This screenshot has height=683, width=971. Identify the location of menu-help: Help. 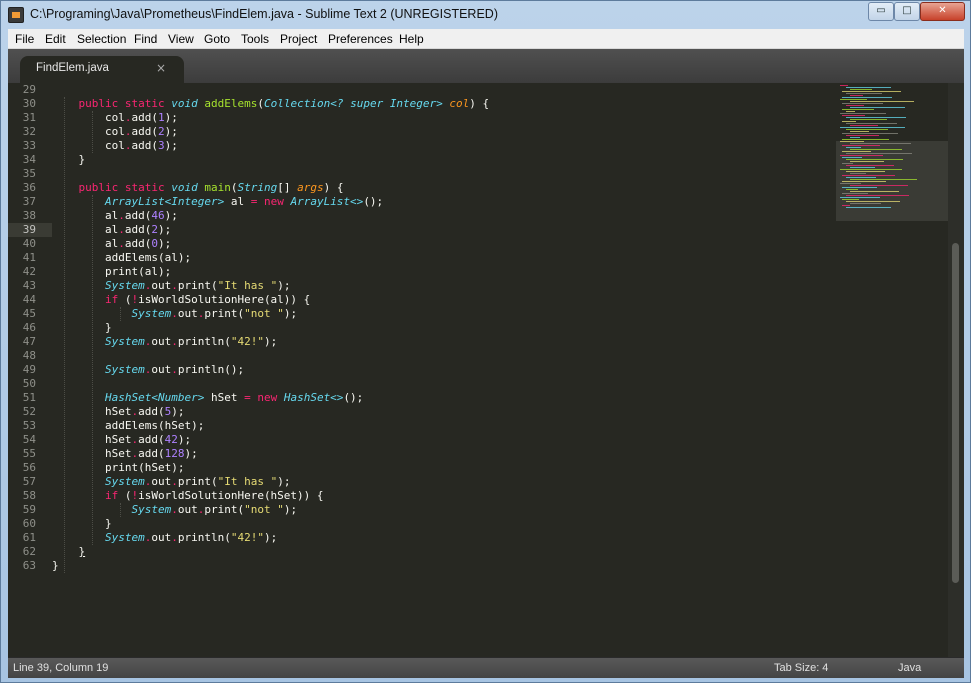
(411, 39).